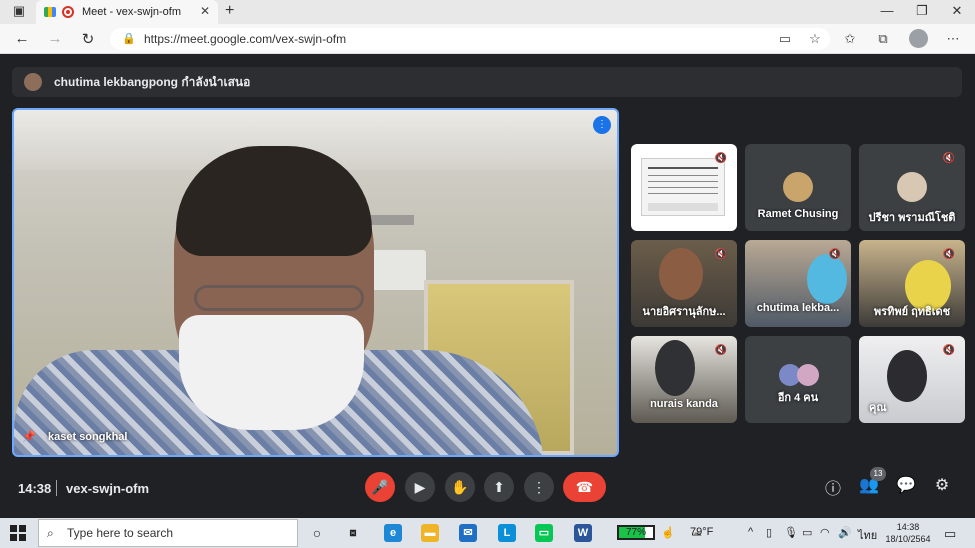  What do you see at coordinates (420, 487) in the screenshot?
I see `camera-button: ▶` at bounding box center [420, 487].